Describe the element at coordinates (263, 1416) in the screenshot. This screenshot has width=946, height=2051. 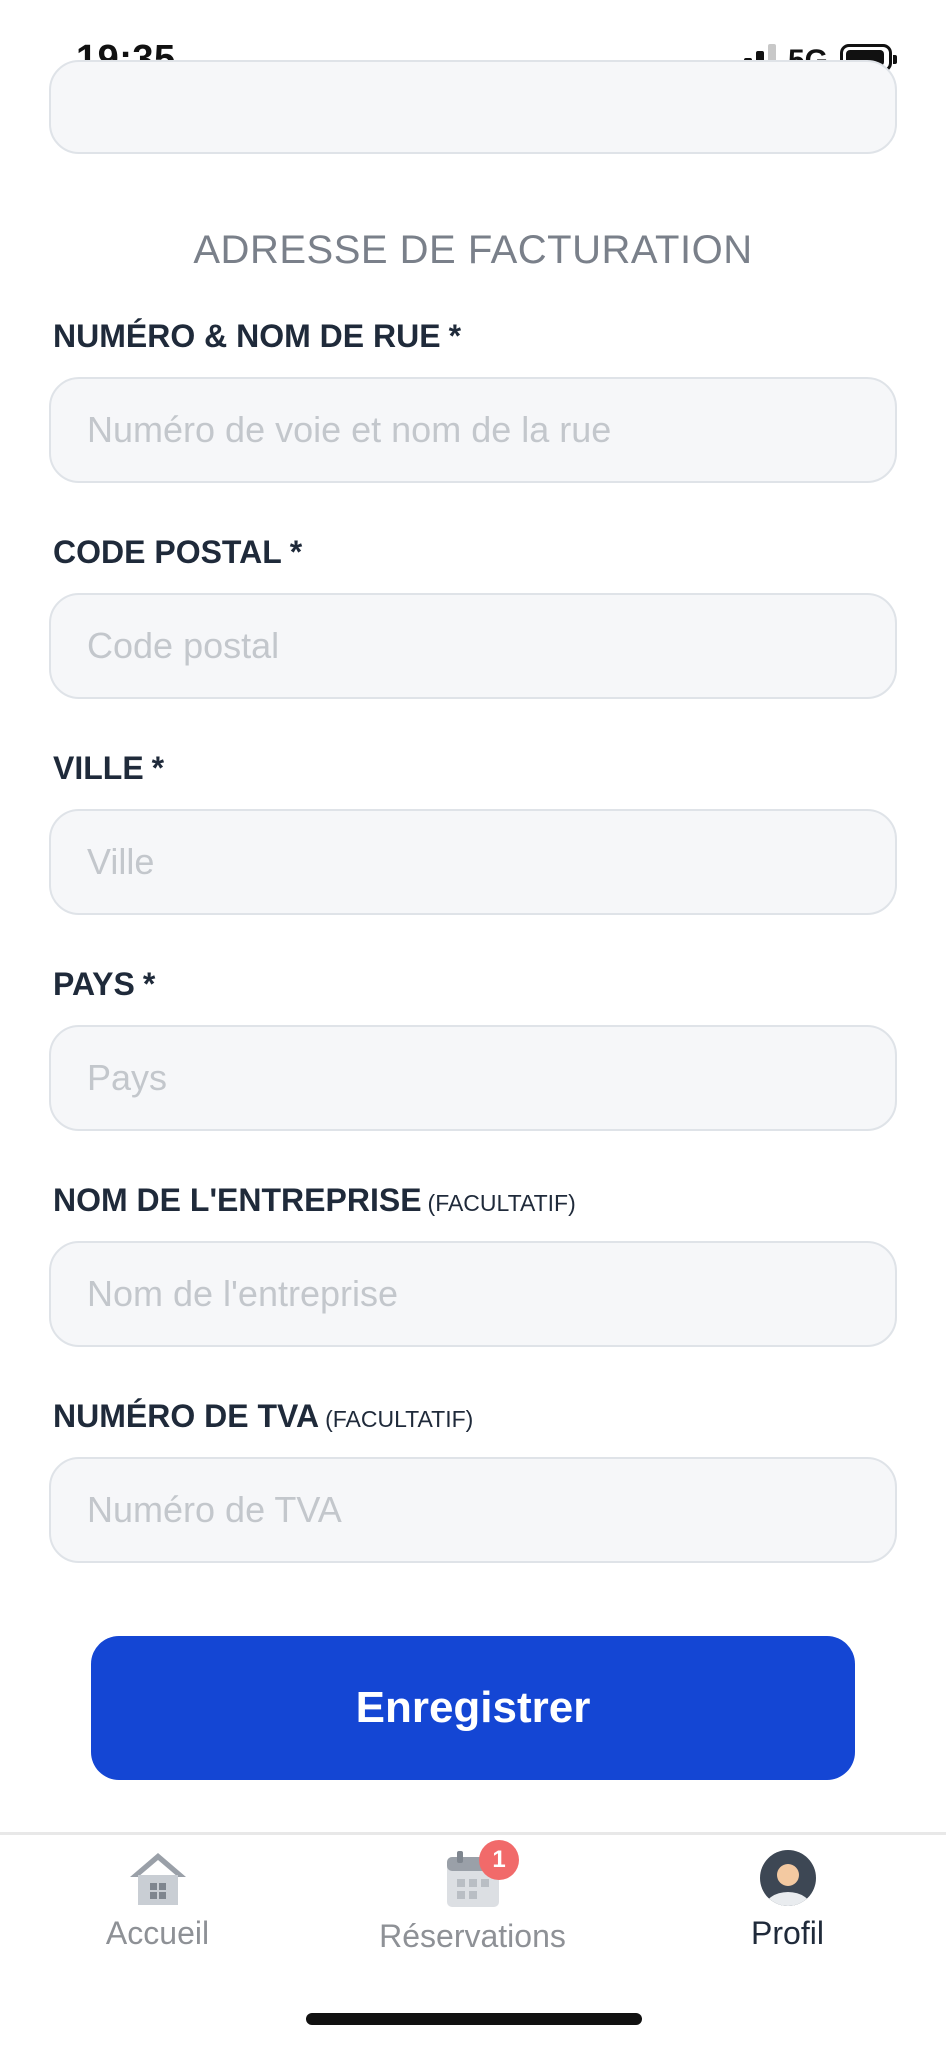
I see `vat-label: NUMÉRO DE TVA (FACULTATIF)` at that location.